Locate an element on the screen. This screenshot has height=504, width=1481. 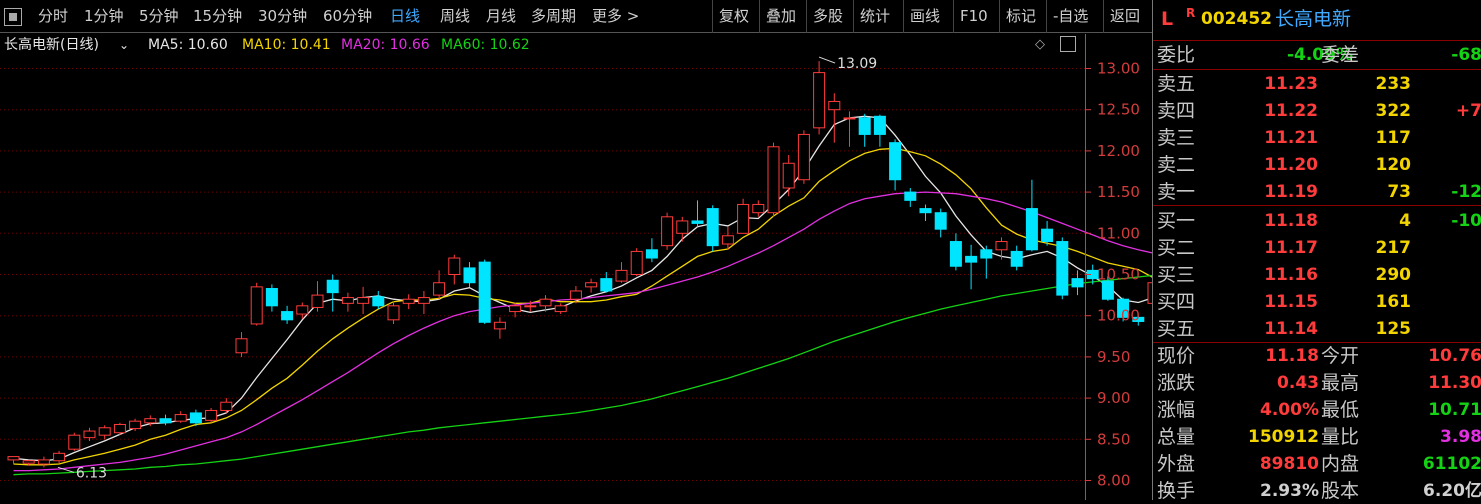
period-tab-3: 15分钟 is located at coordinates (217, 16).